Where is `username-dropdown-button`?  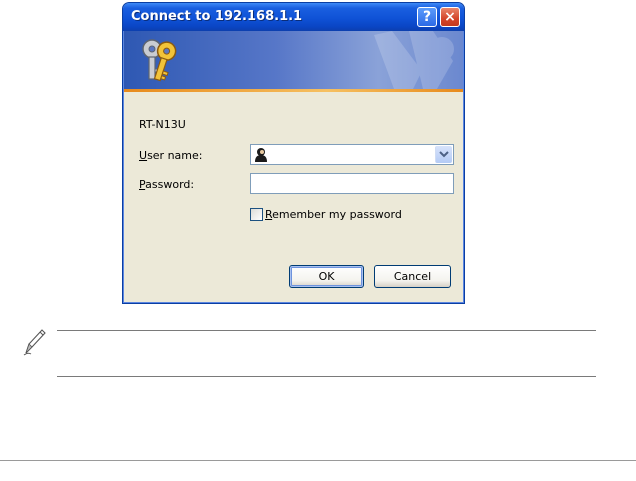 username-dropdown-button is located at coordinates (443, 154).